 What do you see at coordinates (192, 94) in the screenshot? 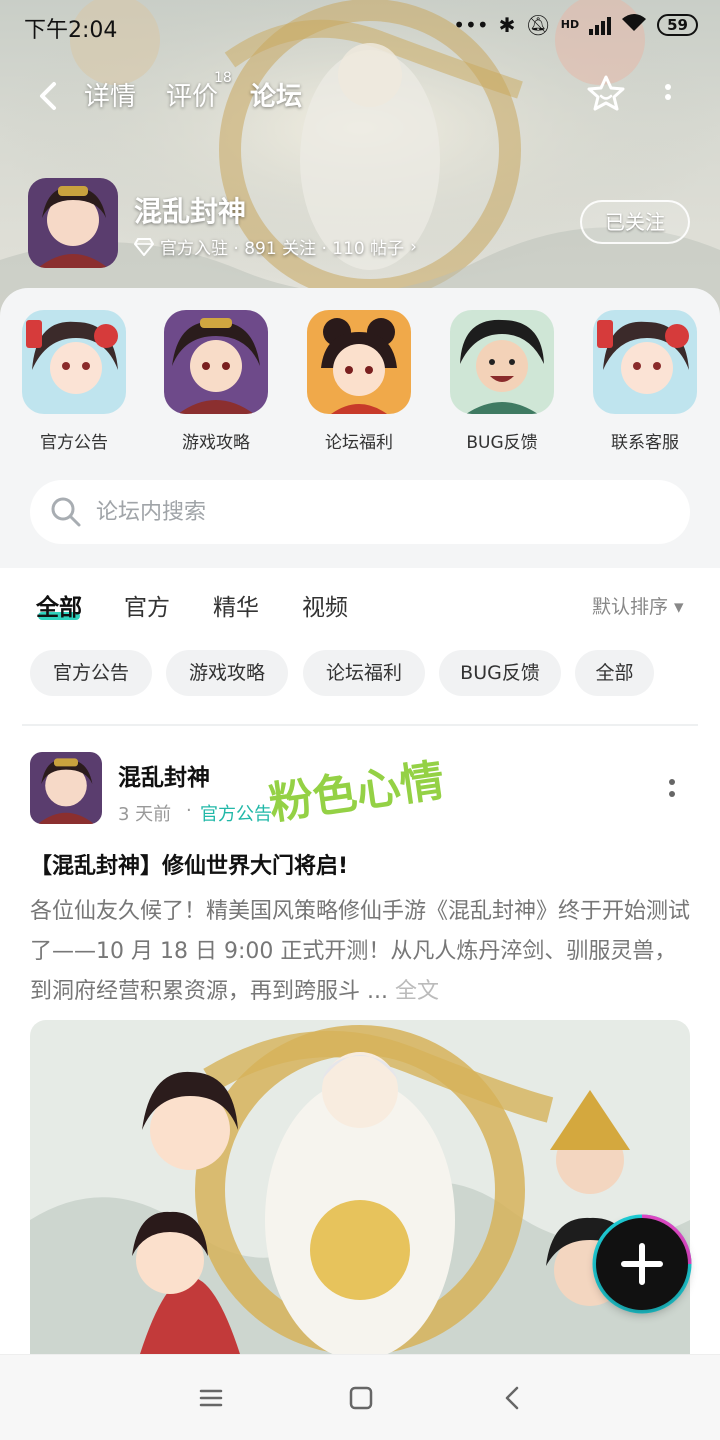
I see `tab-reviews: 评价` at bounding box center [192, 94].